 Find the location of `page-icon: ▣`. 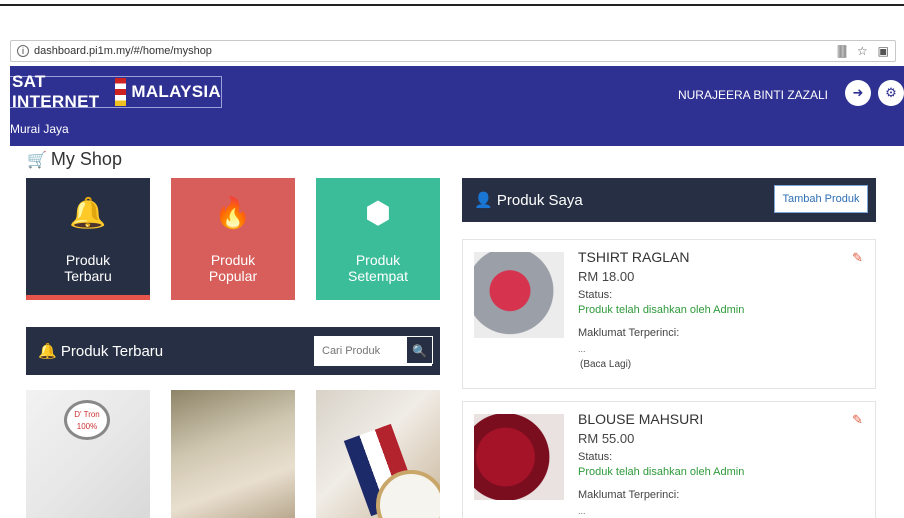

page-icon: ▣ is located at coordinates (883, 51).